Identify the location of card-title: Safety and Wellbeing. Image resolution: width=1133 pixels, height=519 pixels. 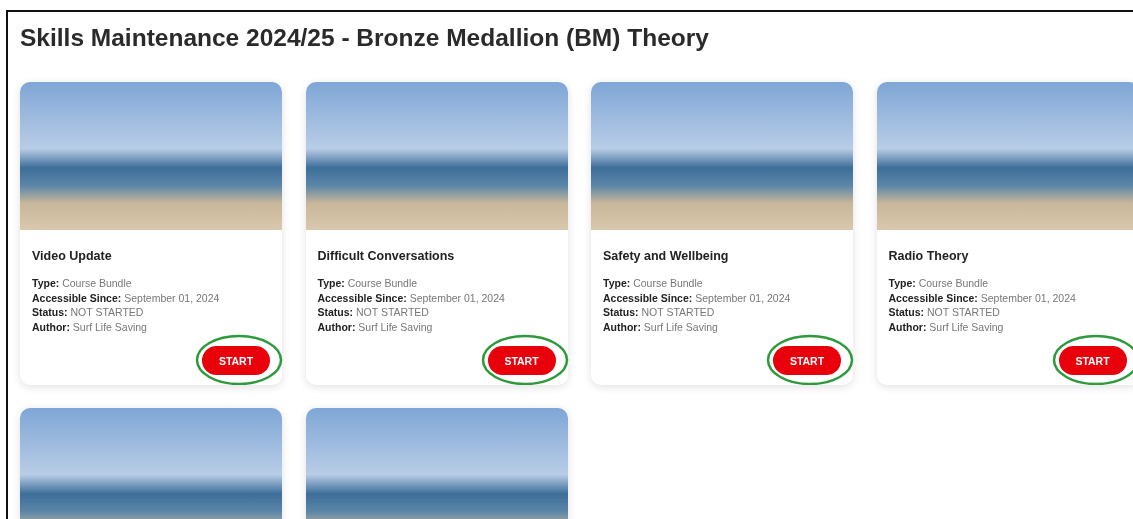
(666, 256).